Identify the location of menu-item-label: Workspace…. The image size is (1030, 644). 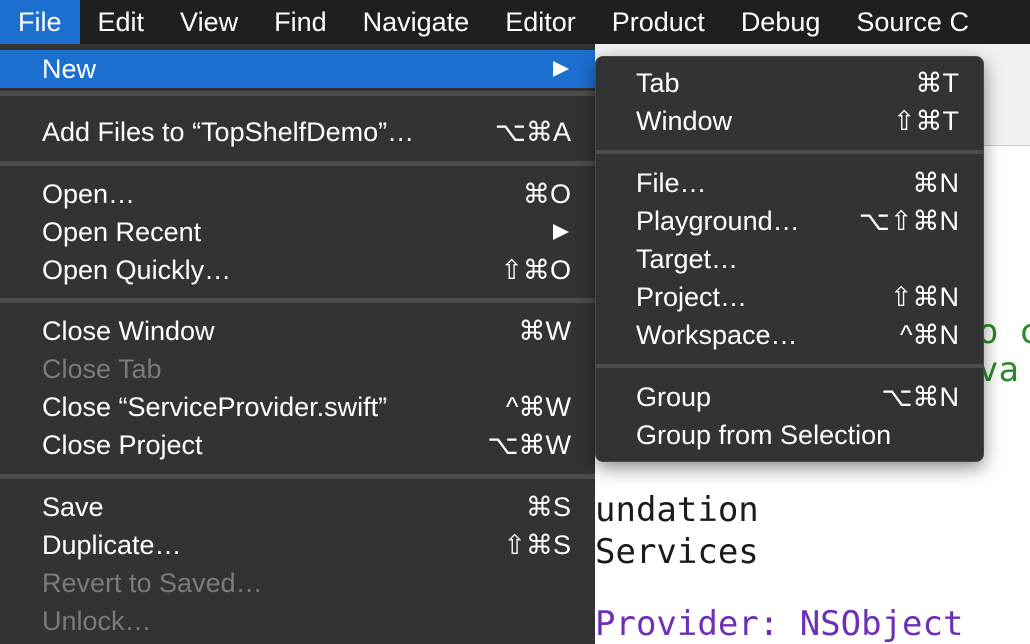
(717, 335).